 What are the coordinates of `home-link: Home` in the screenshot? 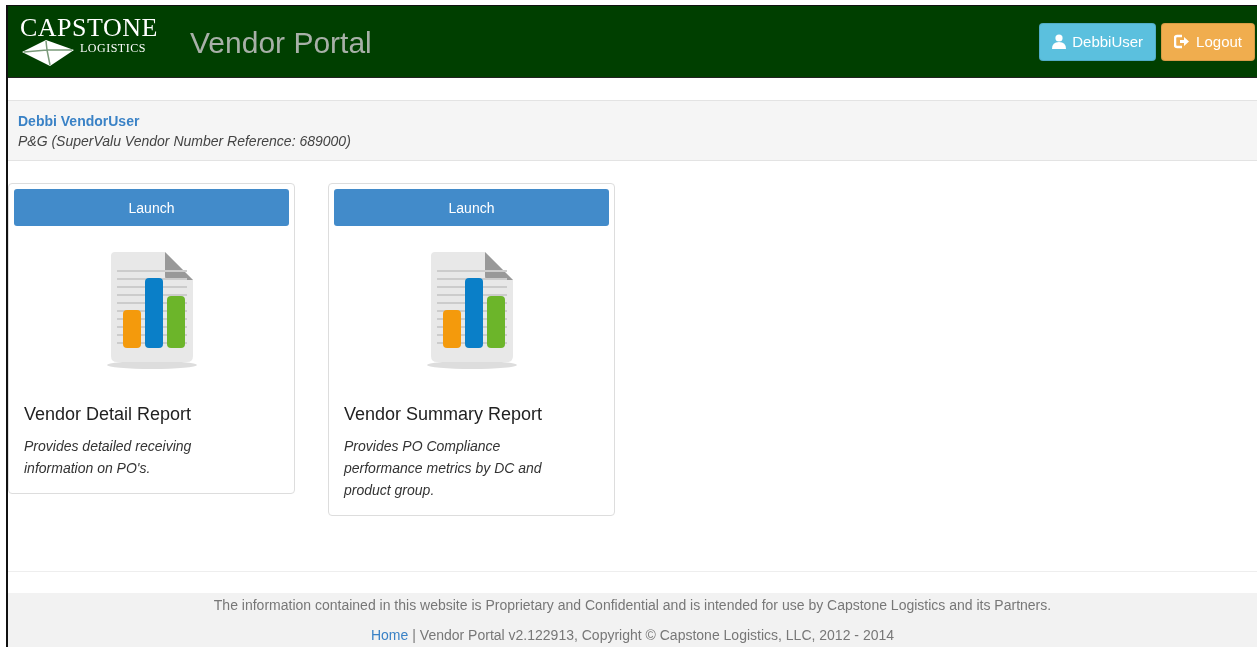 It's located at (389, 635).